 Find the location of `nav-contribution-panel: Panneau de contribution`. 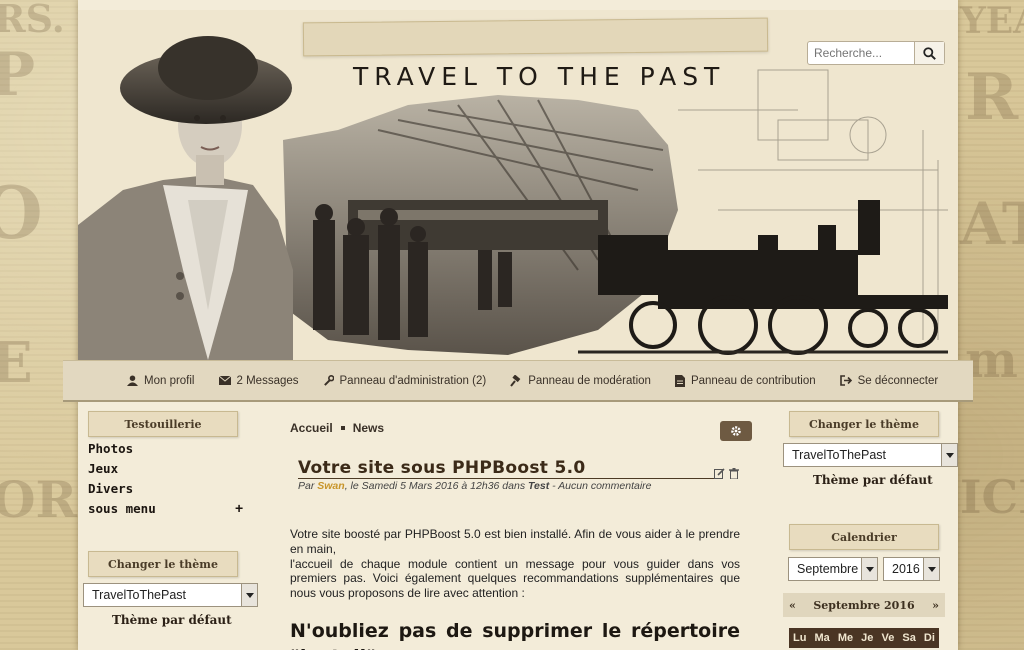

nav-contribution-panel: Panneau de contribution is located at coordinates (745, 380).